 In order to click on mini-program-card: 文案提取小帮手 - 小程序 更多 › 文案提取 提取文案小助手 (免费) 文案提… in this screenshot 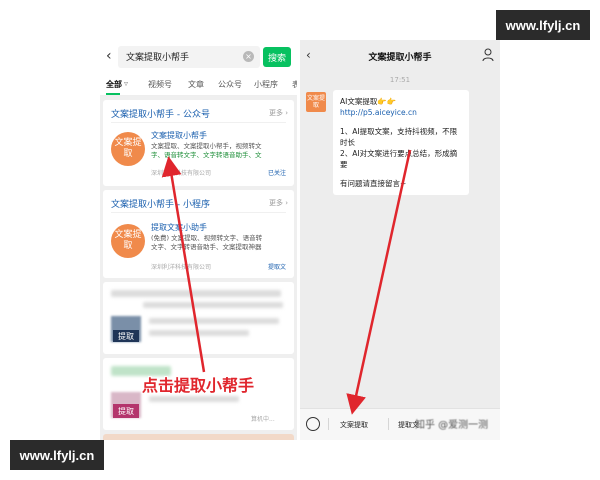, I will do `click(198, 234)`.